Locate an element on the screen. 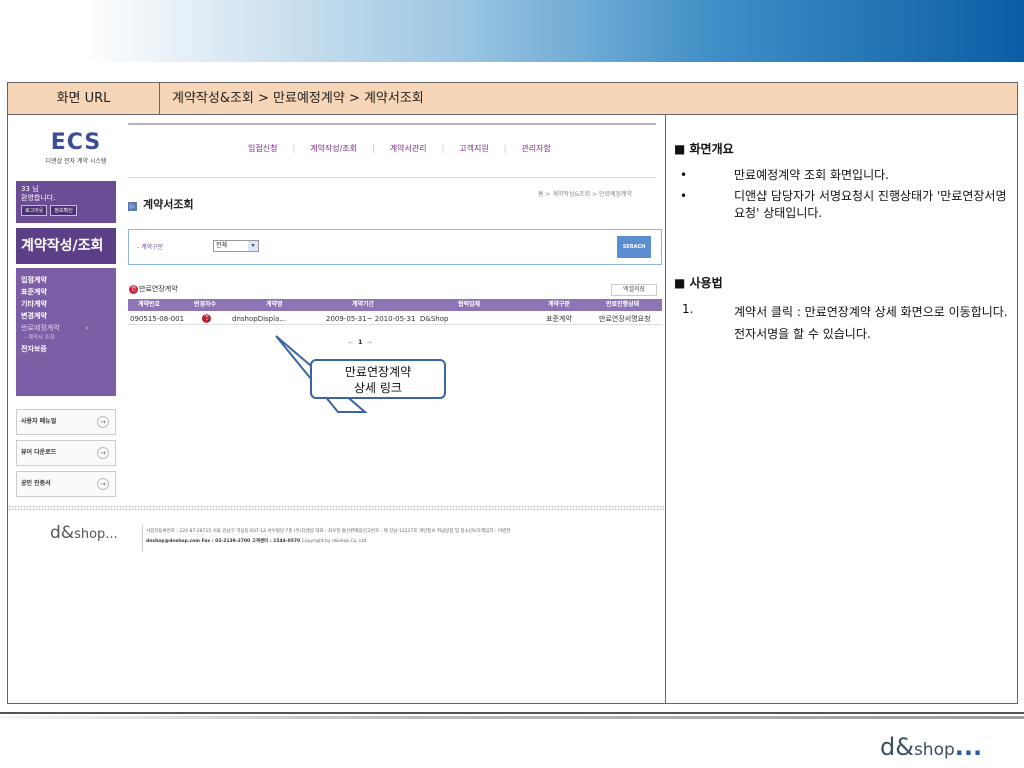  overview-item: • 만료예정계약 조회 화면입니다. is located at coordinates (784, 175).